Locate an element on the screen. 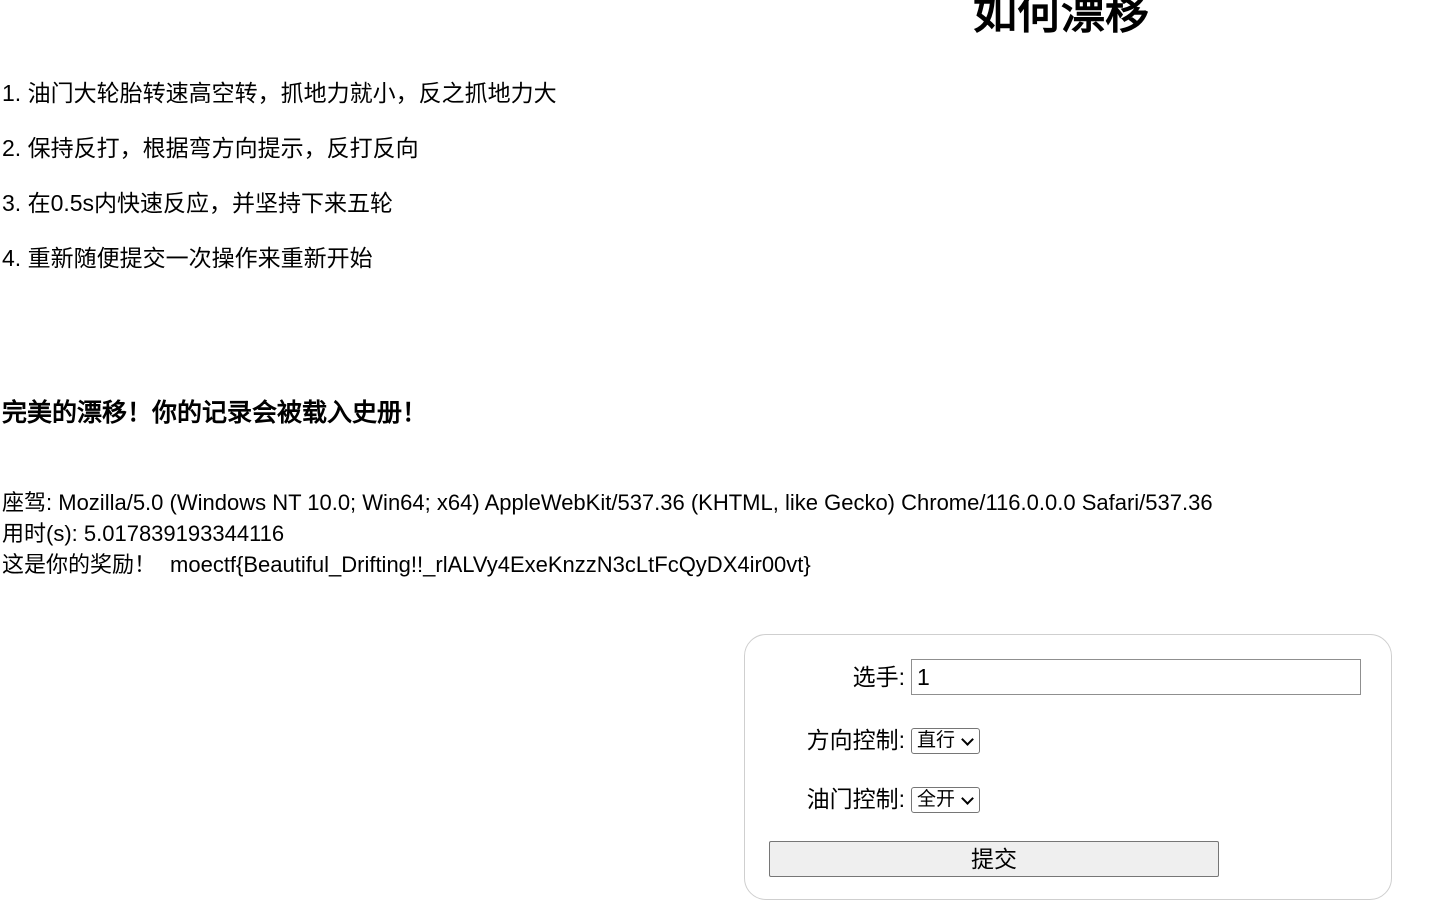 The image size is (1438, 919). direction-select: 直行 is located at coordinates (946, 741).